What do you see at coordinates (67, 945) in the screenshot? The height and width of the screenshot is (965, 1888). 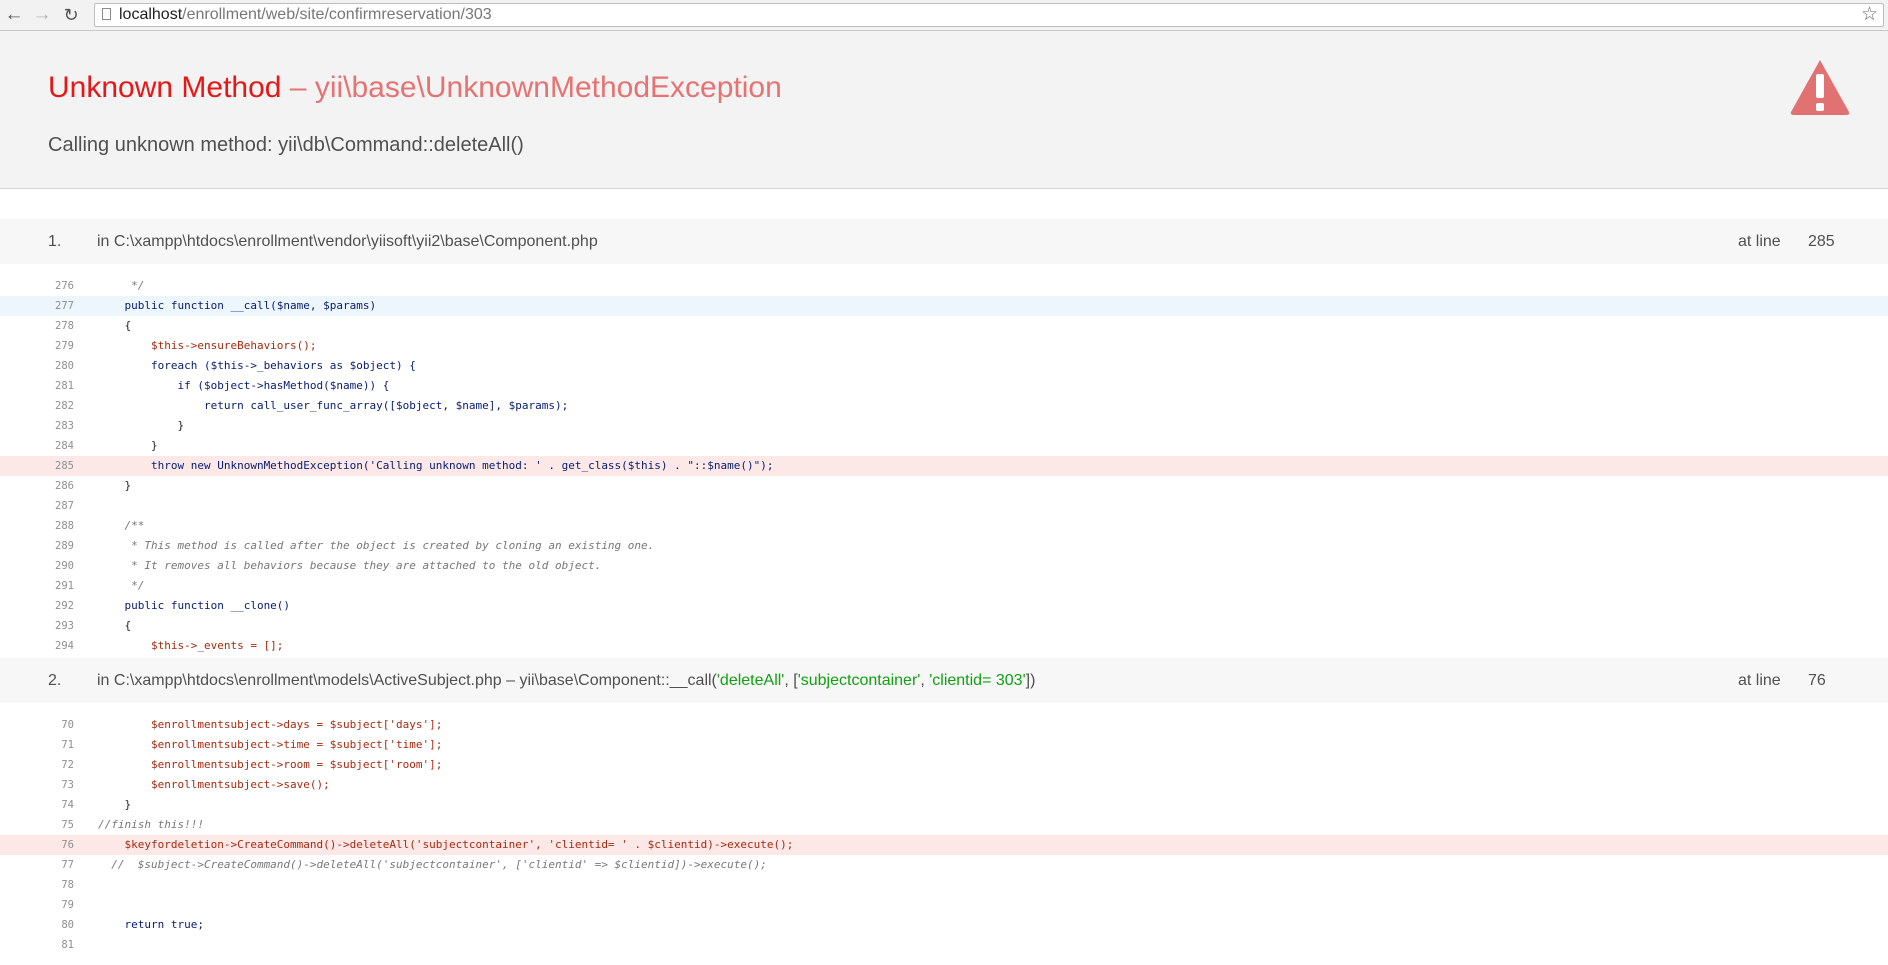 I see `code-line: 81` at bounding box center [67, 945].